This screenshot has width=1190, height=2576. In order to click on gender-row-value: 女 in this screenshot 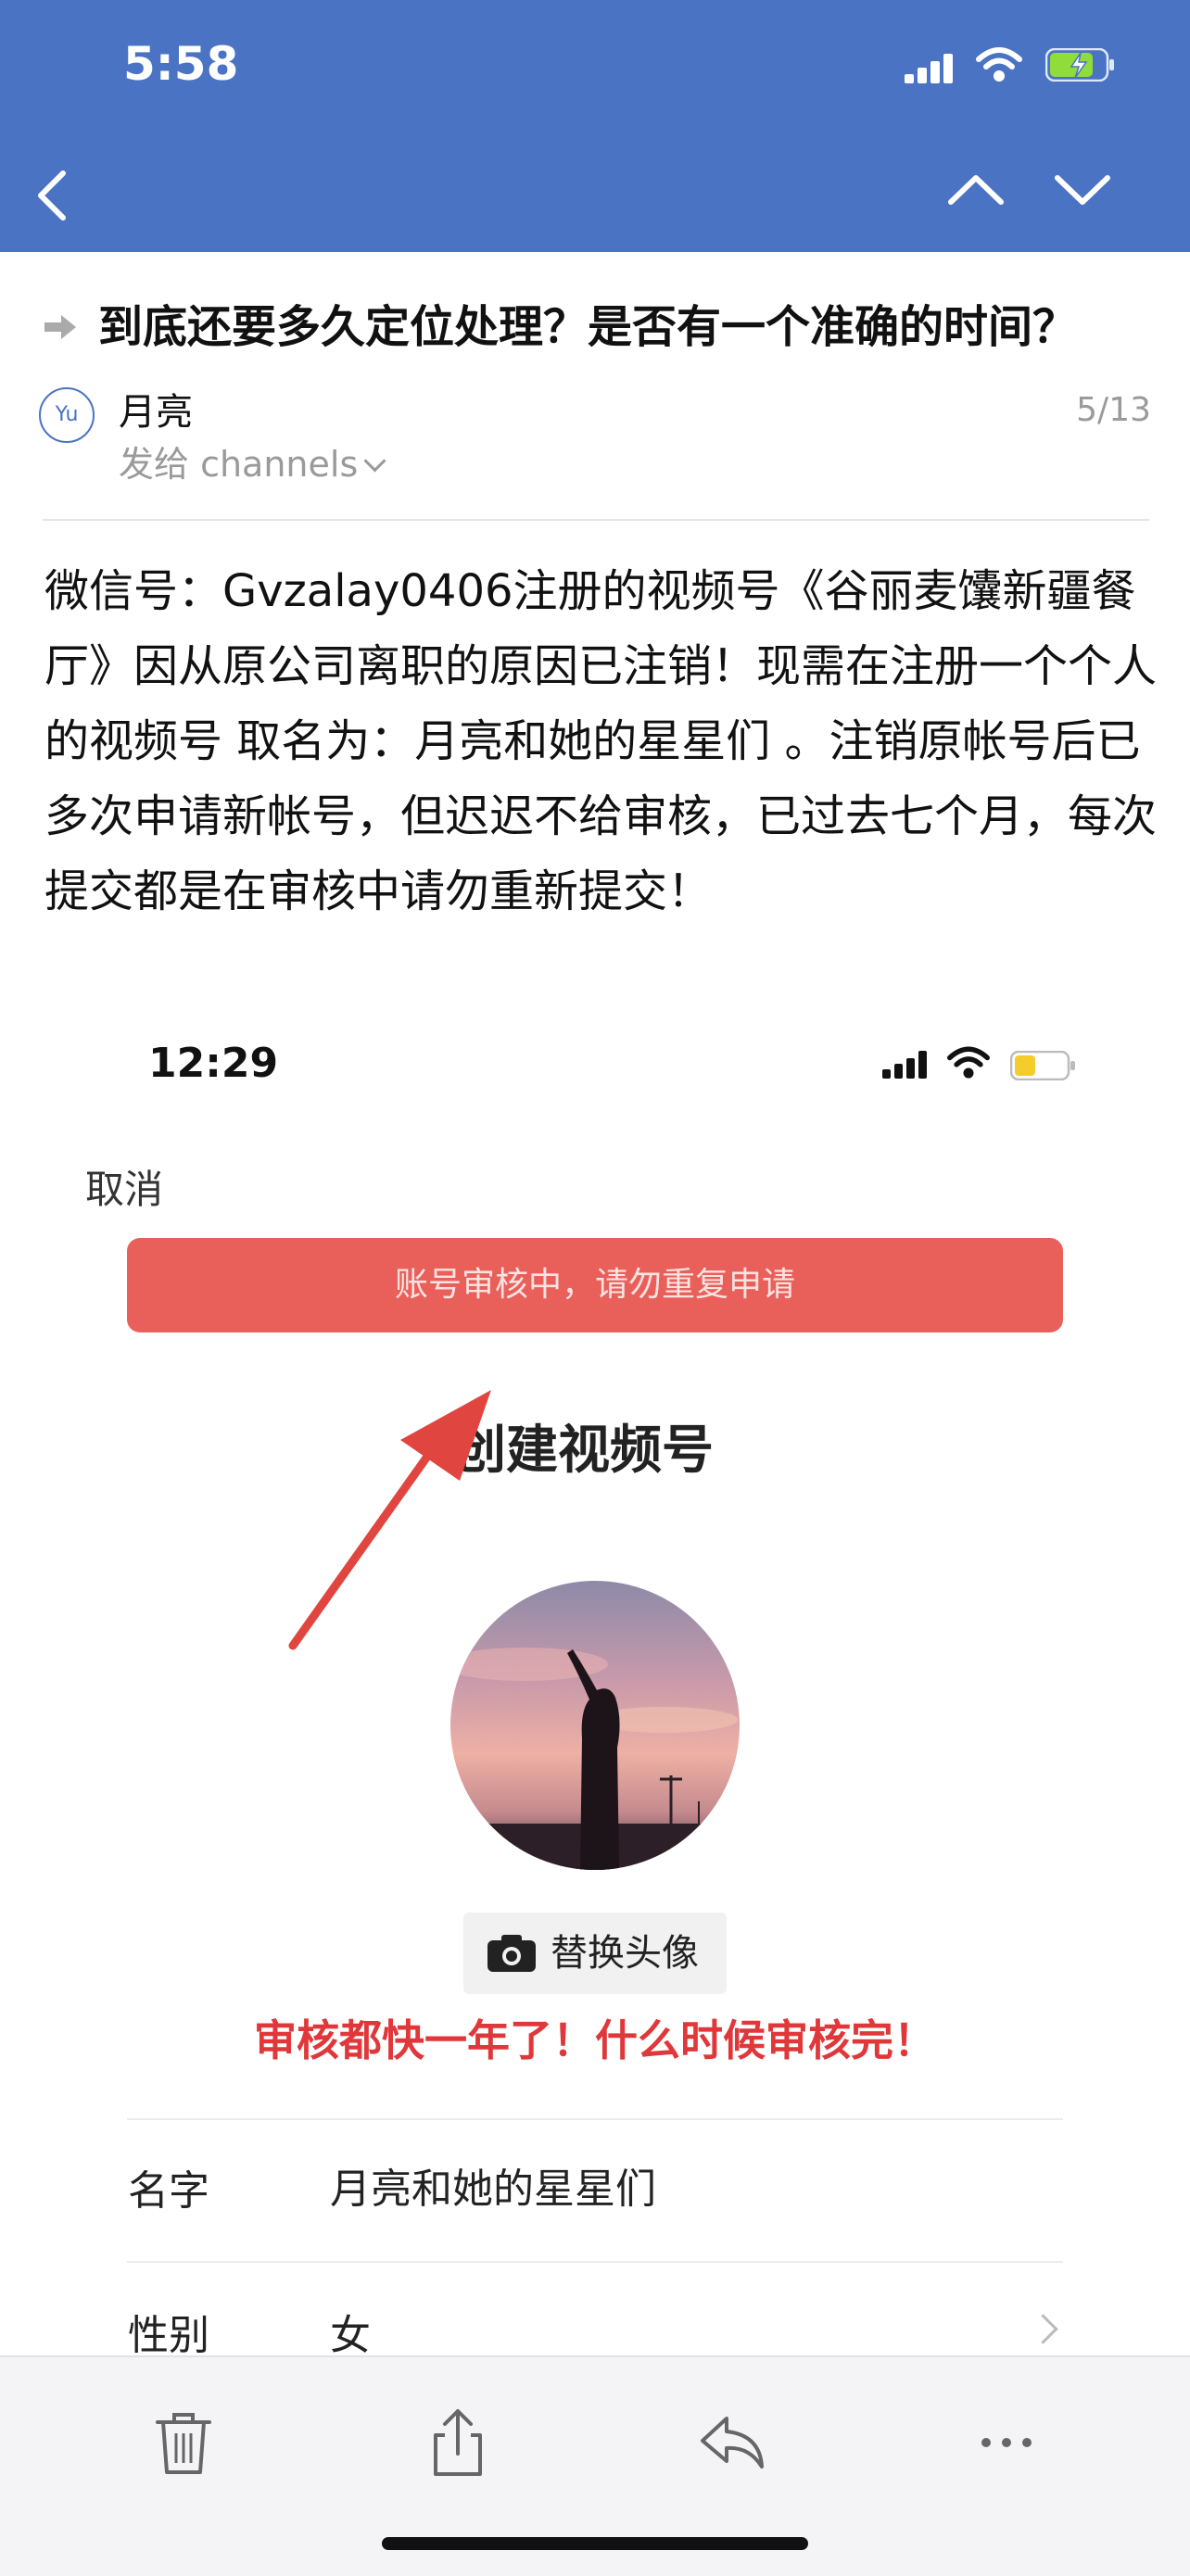, I will do `click(350, 2336)`.